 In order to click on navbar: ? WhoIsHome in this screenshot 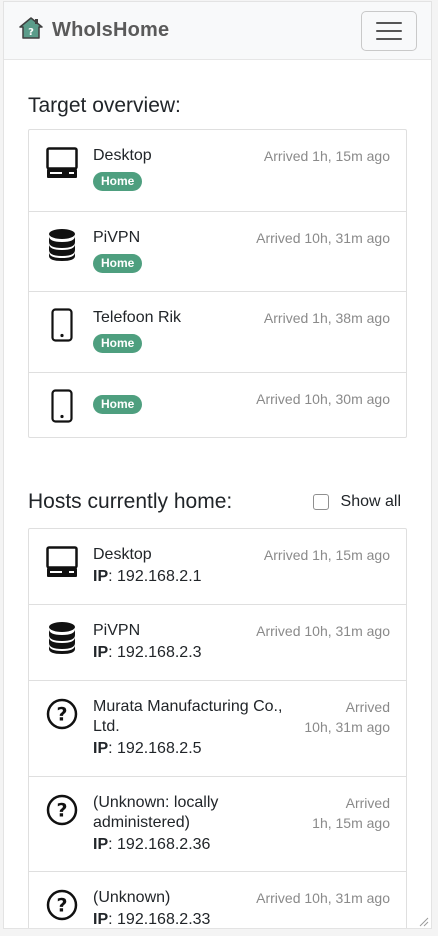, I will do `click(217, 31)`.